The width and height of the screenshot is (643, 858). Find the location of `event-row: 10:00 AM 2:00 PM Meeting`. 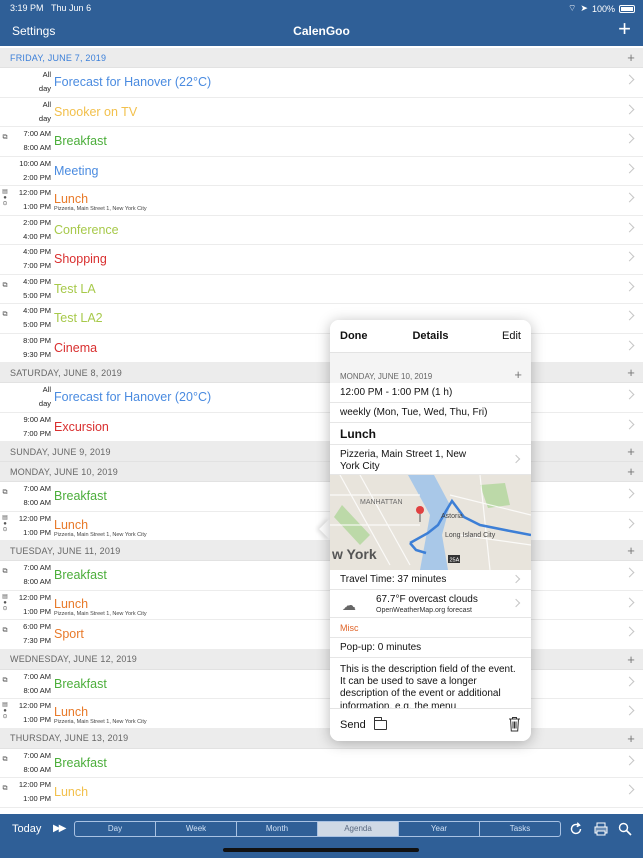

event-row: 10:00 AM 2:00 PM Meeting is located at coordinates (321, 171).